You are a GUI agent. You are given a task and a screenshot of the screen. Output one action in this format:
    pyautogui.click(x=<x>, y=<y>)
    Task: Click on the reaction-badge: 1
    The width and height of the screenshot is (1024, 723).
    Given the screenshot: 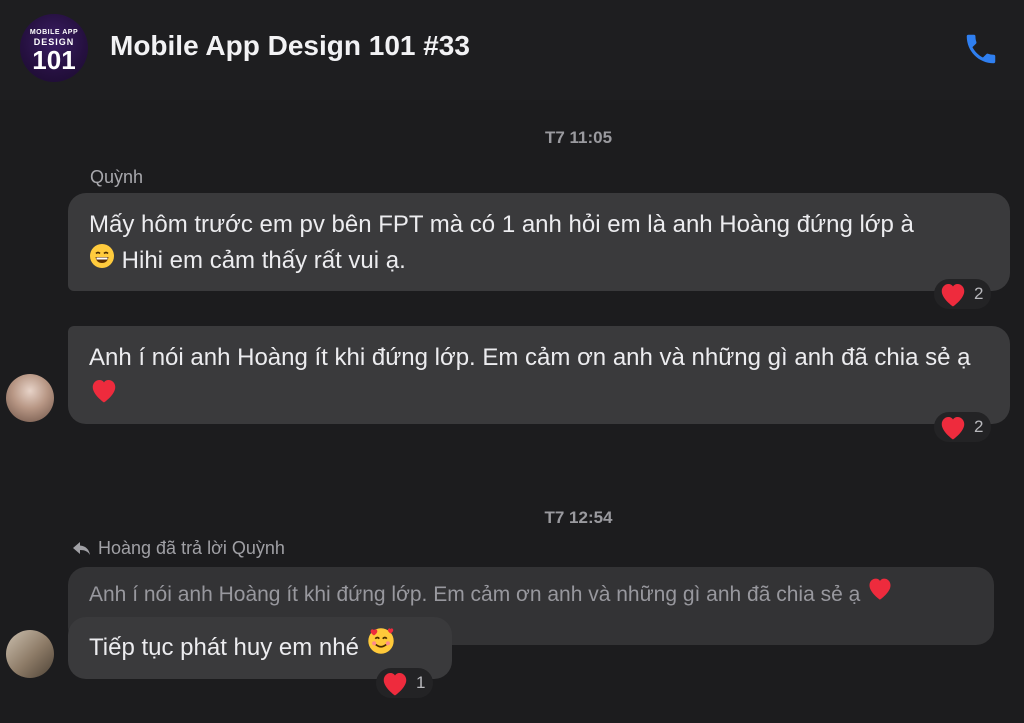 What is the action you would take?
    pyautogui.click(x=405, y=683)
    